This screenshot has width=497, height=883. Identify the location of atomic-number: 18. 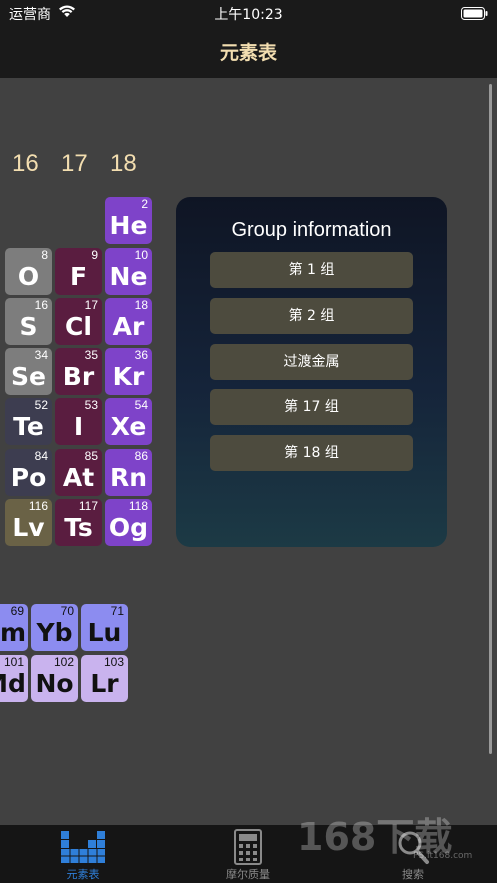
(141, 305).